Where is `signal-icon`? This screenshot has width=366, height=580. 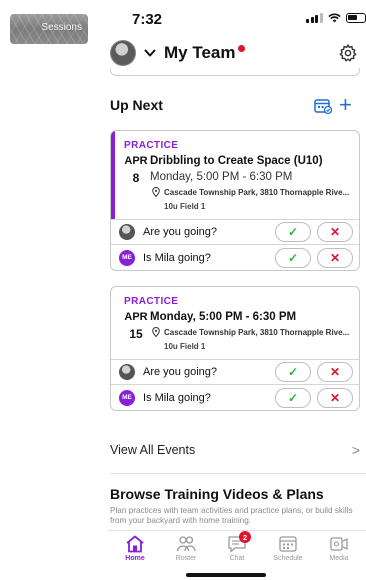
signal-icon is located at coordinates (314, 18).